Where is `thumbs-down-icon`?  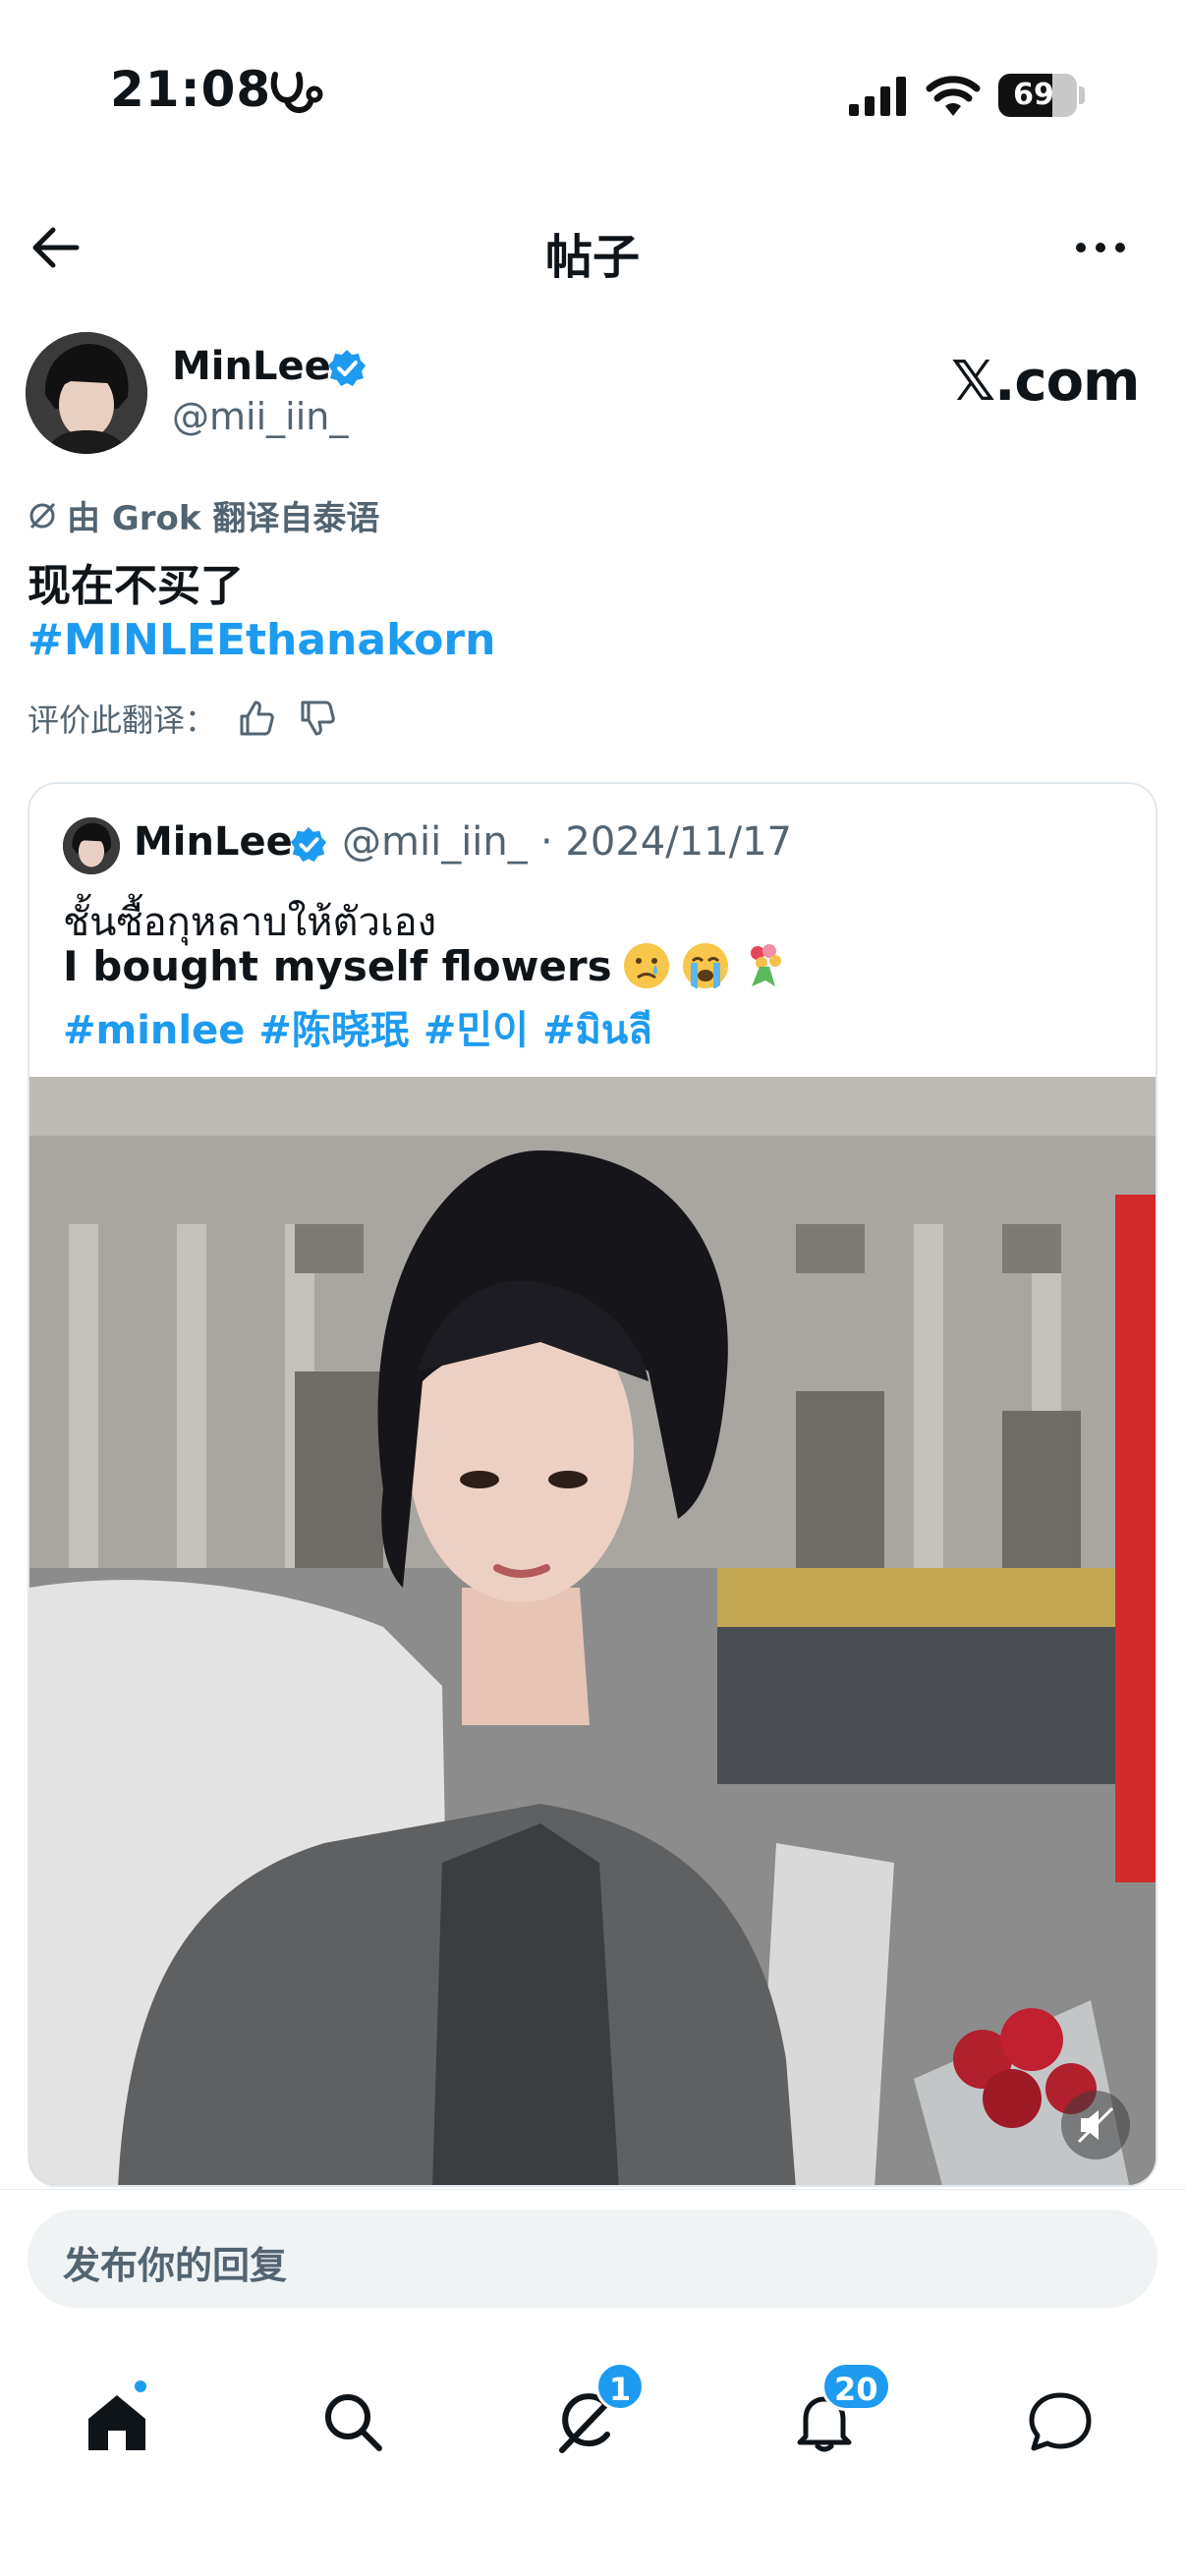 thumbs-down-icon is located at coordinates (317, 718).